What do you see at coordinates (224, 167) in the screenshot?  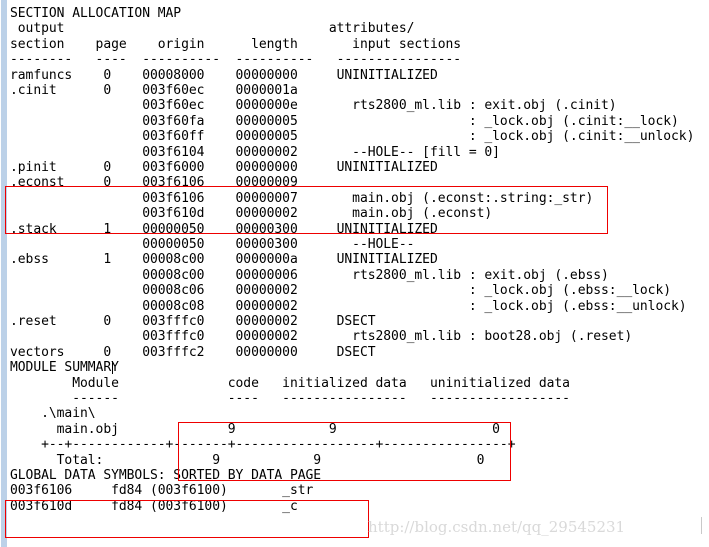 I see `text-line: .pinit 0 003f6000 00000000 UNINITIALIZED` at bounding box center [224, 167].